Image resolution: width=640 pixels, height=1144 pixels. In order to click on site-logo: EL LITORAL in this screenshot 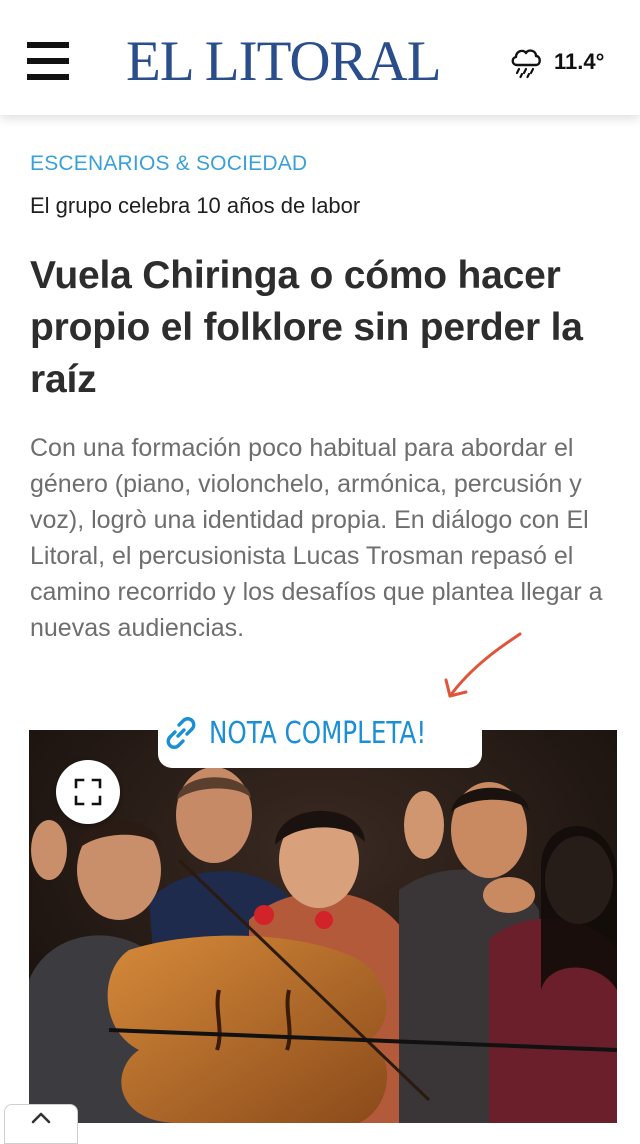, I will do `click(296, 62)`.